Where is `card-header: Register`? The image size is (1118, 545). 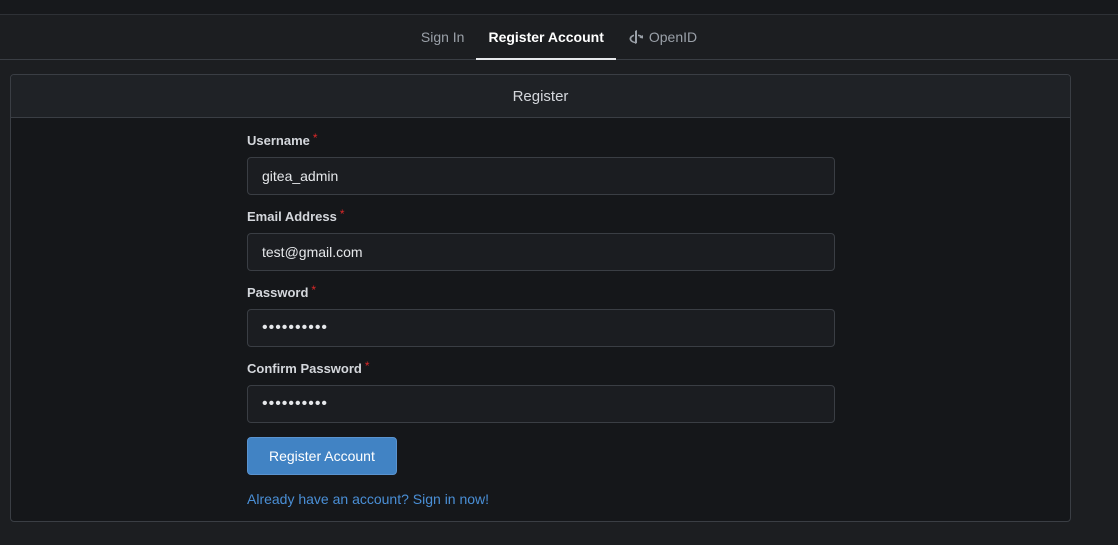 card-header: Register is located at coordinates (540, 96).